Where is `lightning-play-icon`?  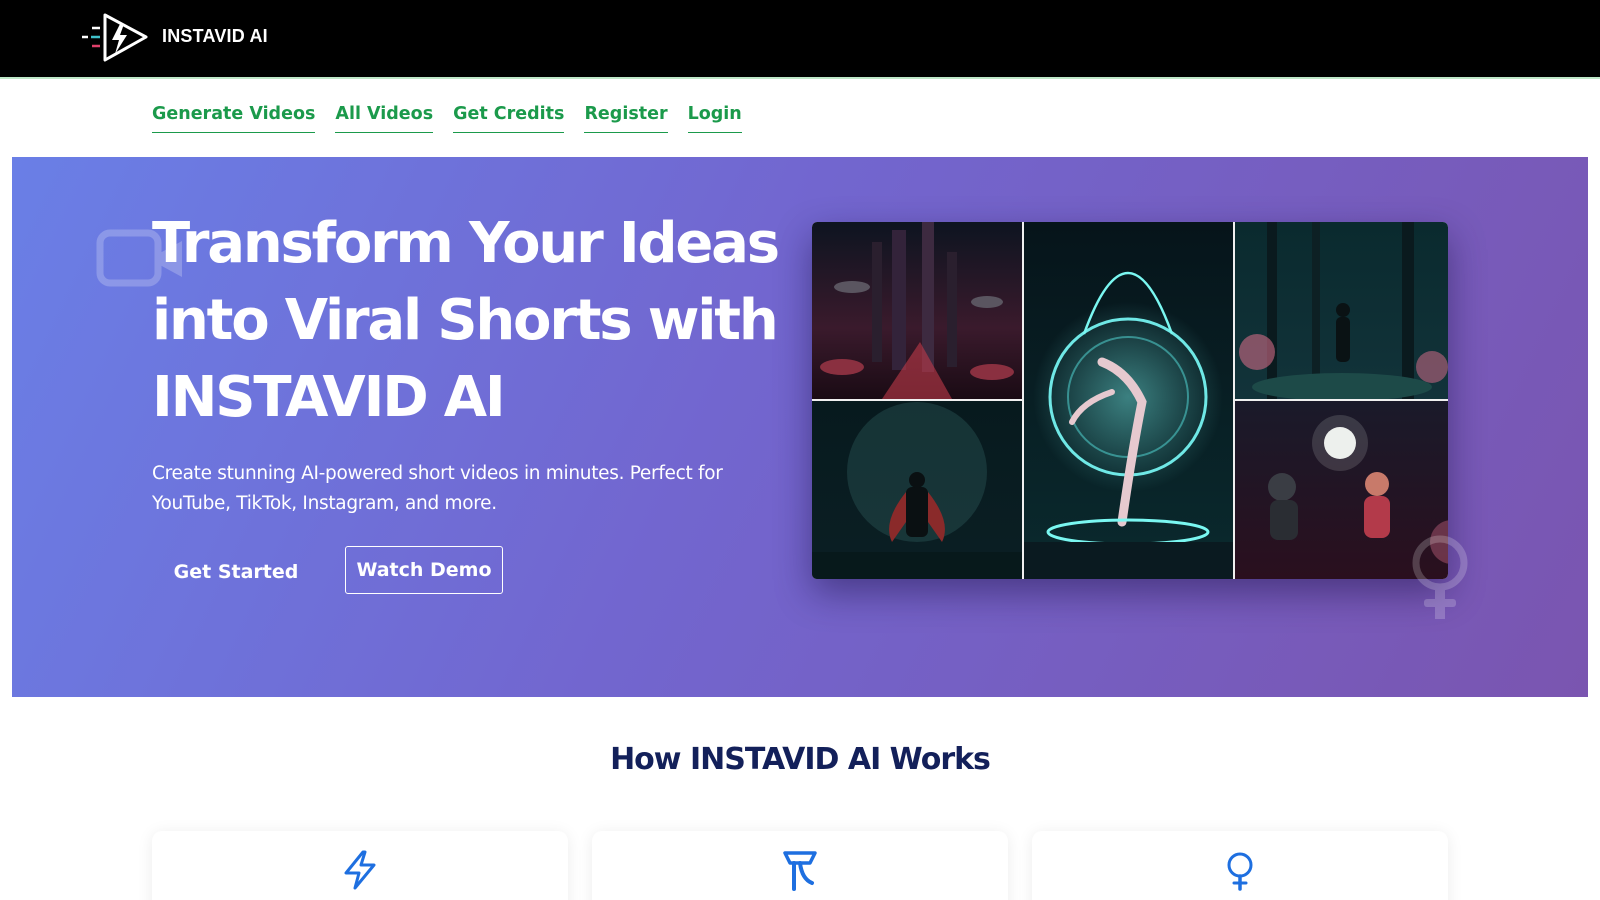 lightning-play-icon is located at coordinates (115, 37).